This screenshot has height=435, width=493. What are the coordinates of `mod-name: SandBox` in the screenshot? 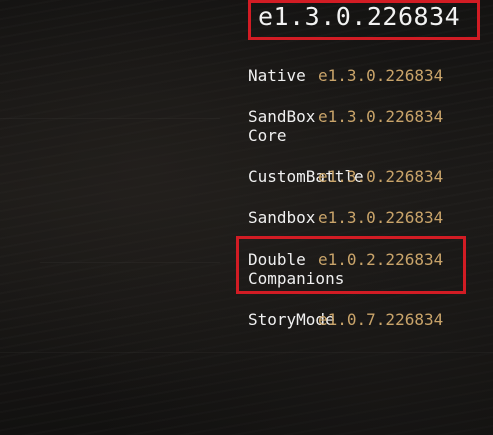 It's located at (282, 116).